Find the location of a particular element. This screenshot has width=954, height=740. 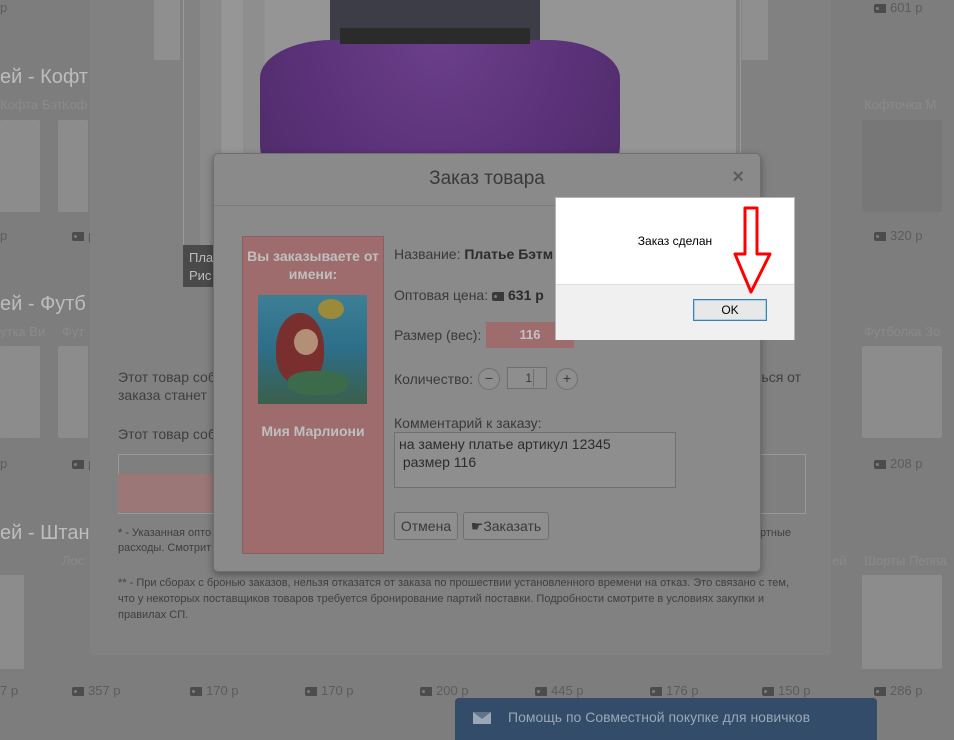

product-name: Коф is located at coordinates (75, 104).